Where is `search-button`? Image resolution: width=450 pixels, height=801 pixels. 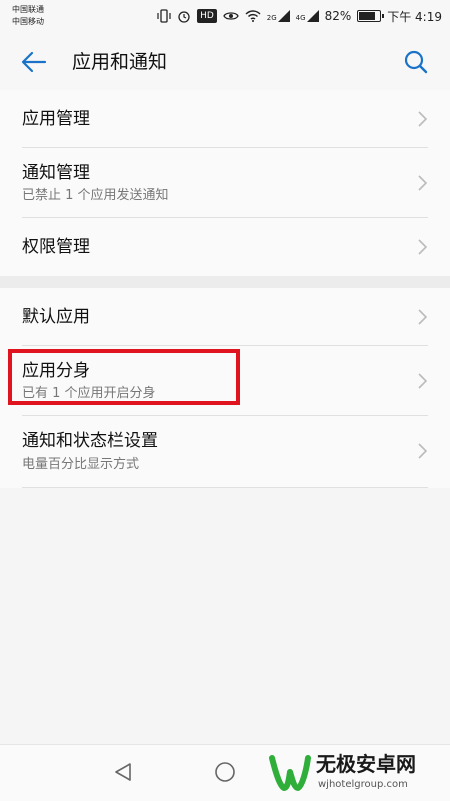 search-button is located at coordinates (416, 62).